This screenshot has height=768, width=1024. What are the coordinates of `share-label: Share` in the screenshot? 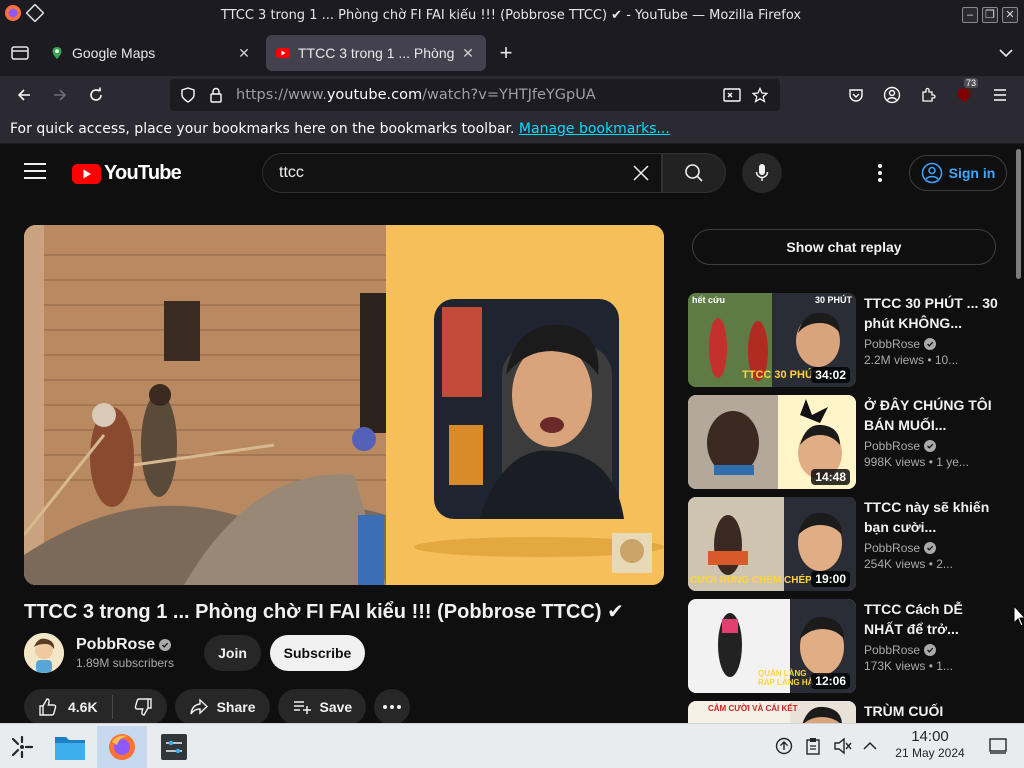 It's located at (236, 707).